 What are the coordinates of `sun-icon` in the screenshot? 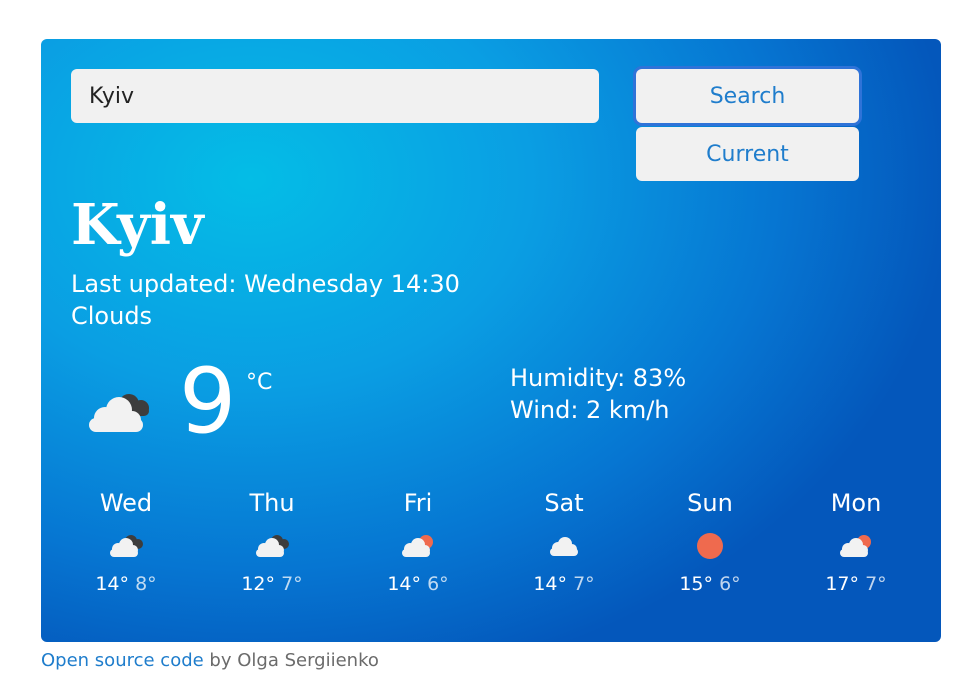 It's located at (710, 546).